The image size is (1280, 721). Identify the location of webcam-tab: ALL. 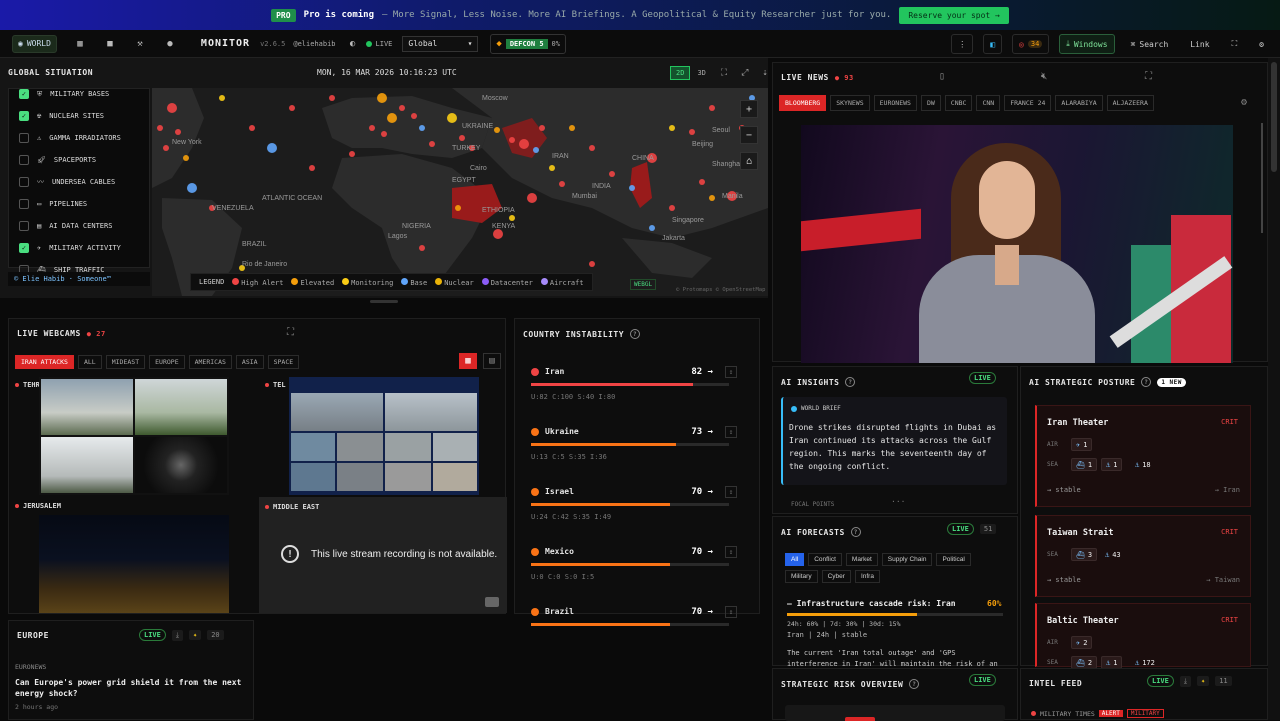
(89, 362).